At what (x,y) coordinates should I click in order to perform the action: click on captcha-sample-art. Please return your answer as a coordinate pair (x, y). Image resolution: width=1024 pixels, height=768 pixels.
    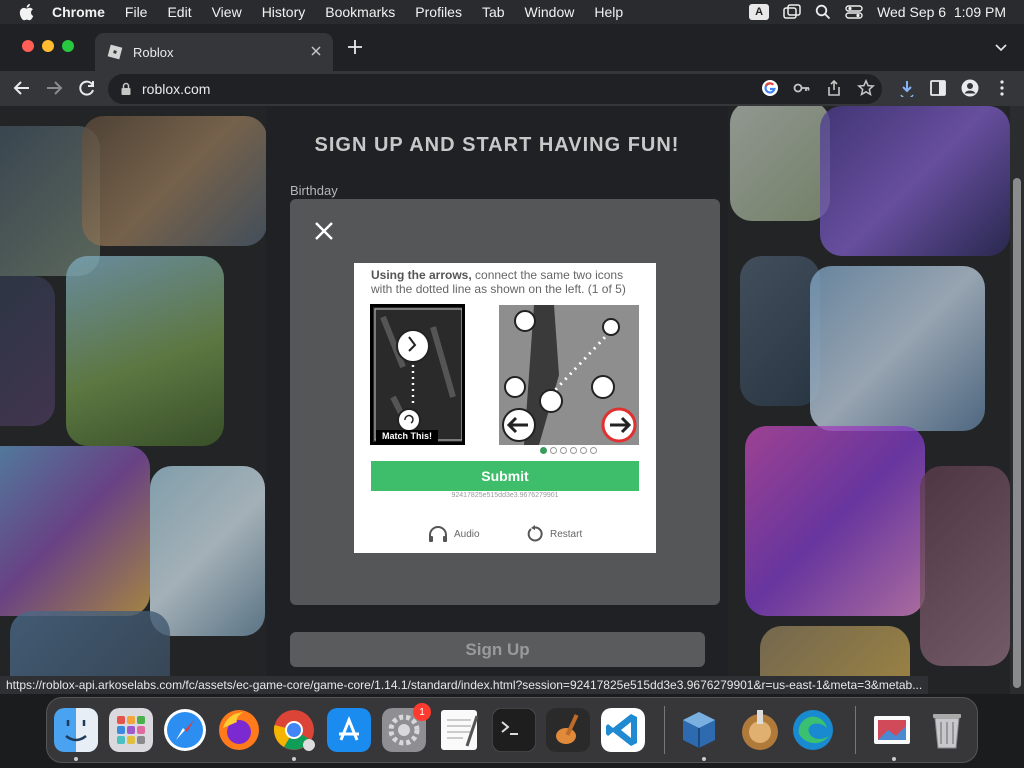
    Looking at the image, I should click on (417, 374).